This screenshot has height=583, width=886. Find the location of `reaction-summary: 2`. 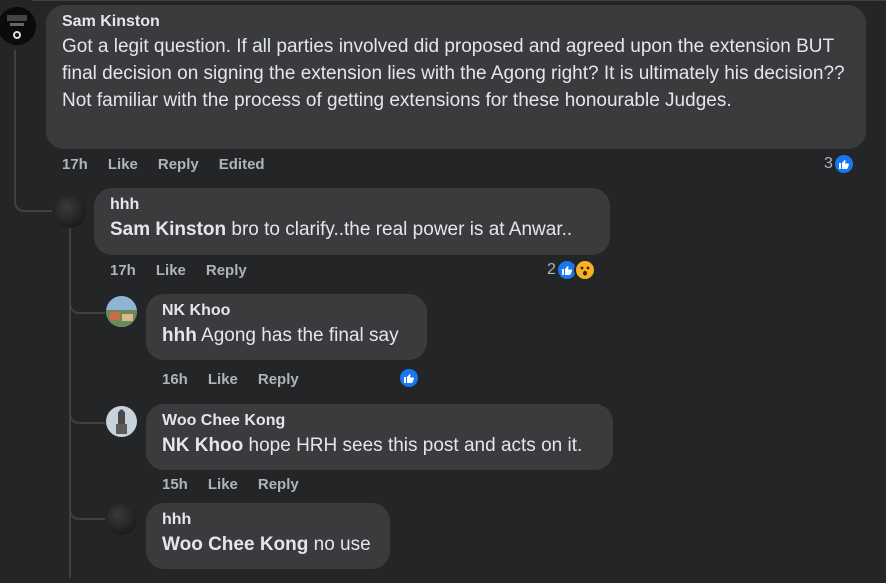

reaction-summary: 2 is located at coordinates (571, 270).